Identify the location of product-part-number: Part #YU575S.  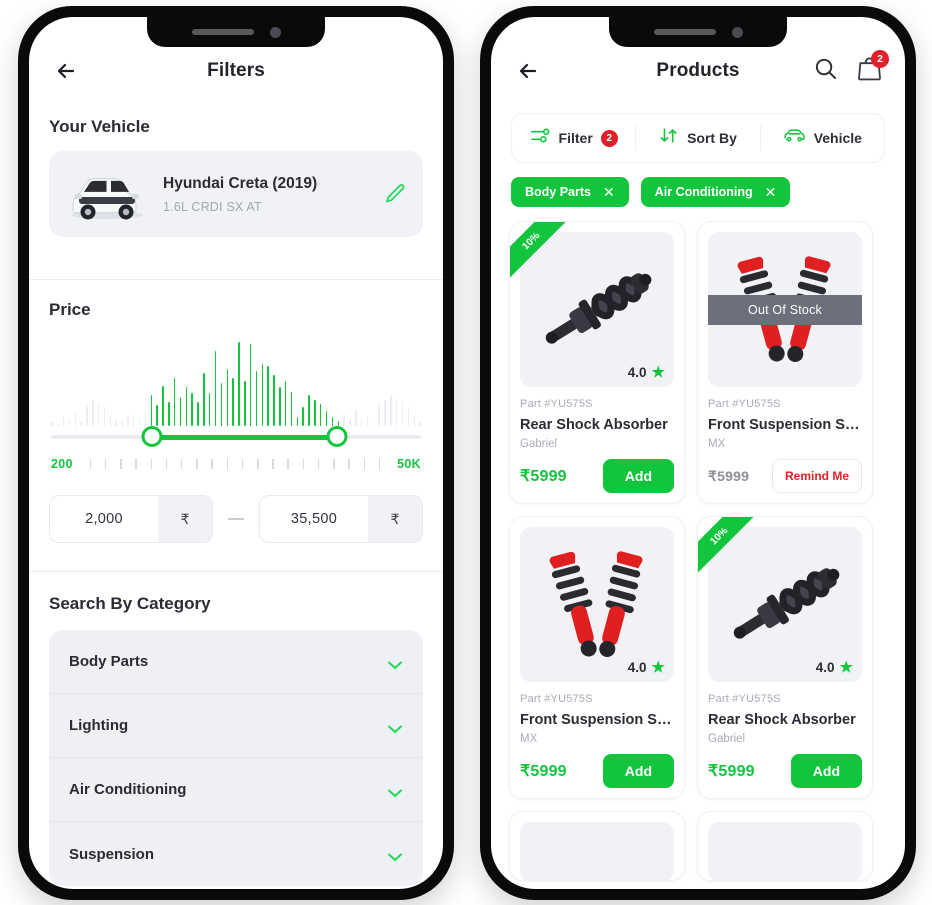
(556, 404).